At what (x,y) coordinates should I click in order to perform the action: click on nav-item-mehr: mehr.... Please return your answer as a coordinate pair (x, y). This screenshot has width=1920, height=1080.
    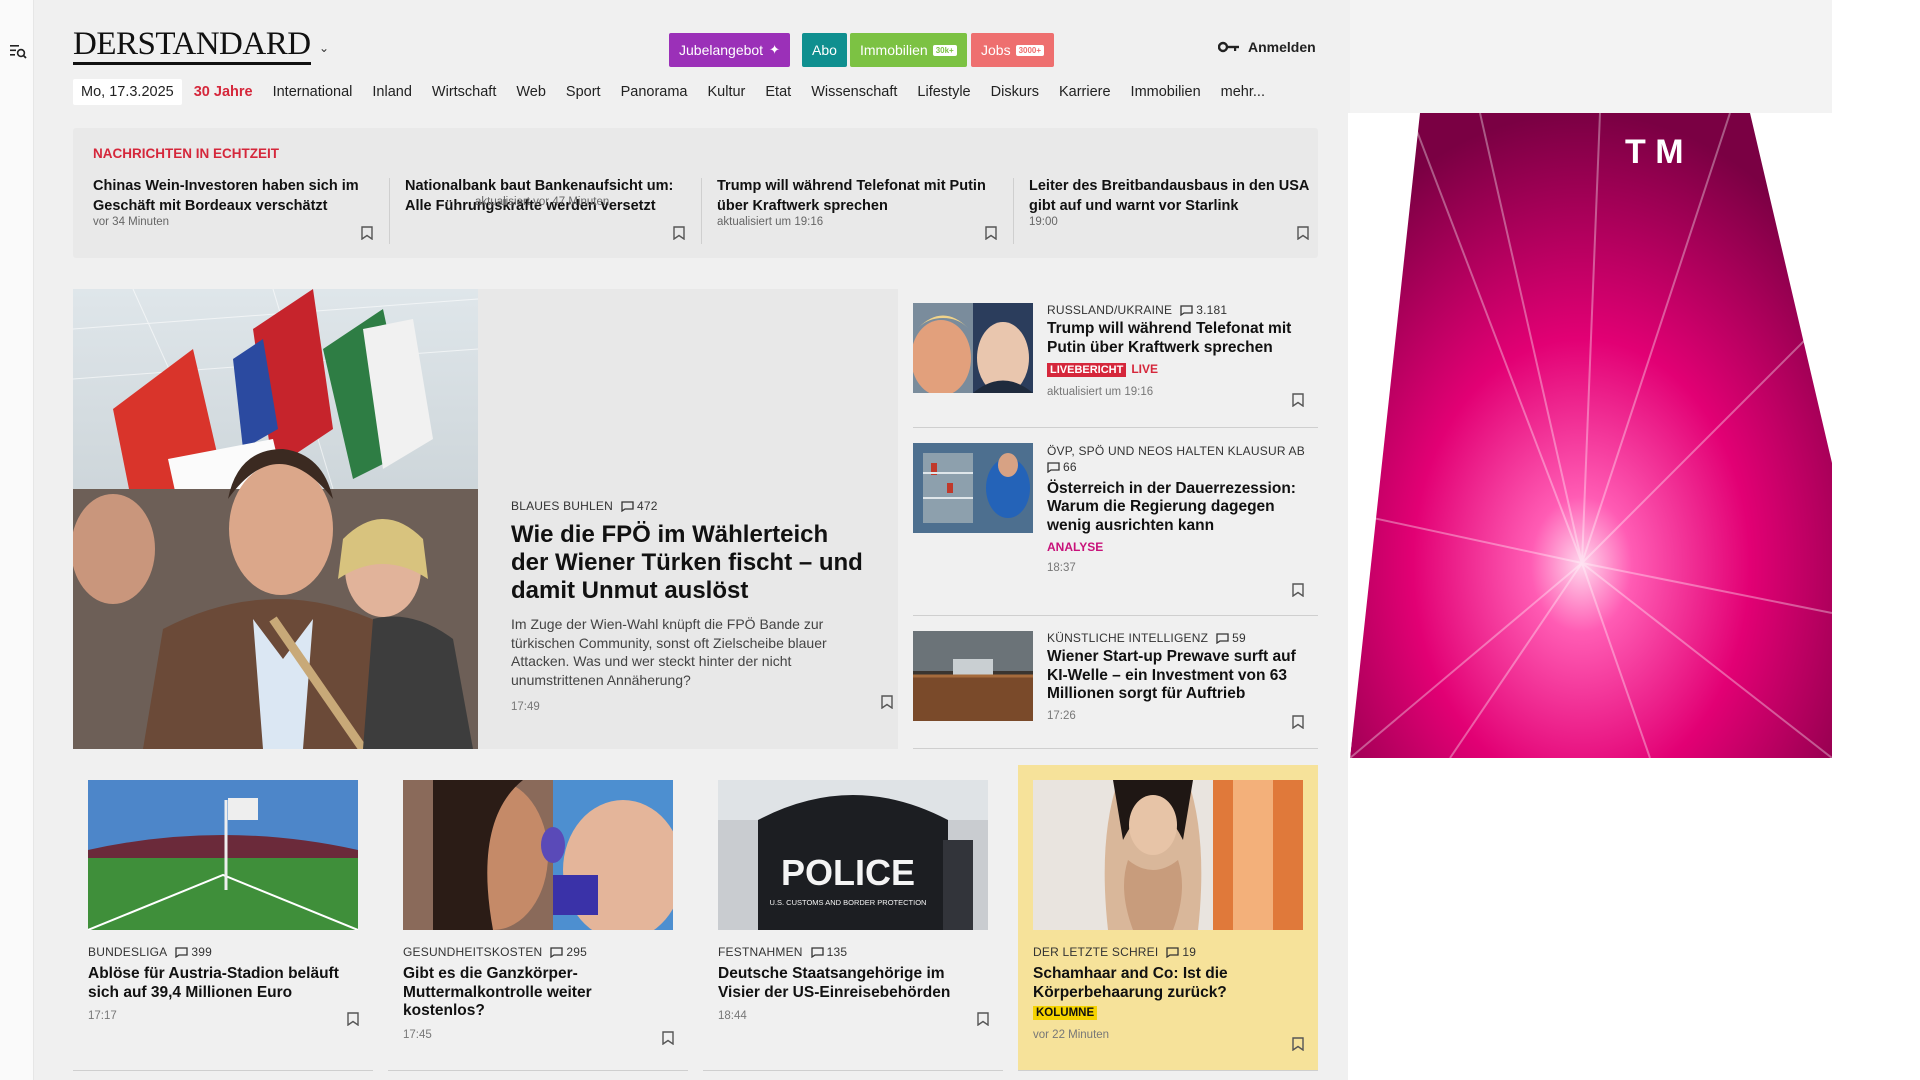
    Looking at the image, I should click on (1243, 92).